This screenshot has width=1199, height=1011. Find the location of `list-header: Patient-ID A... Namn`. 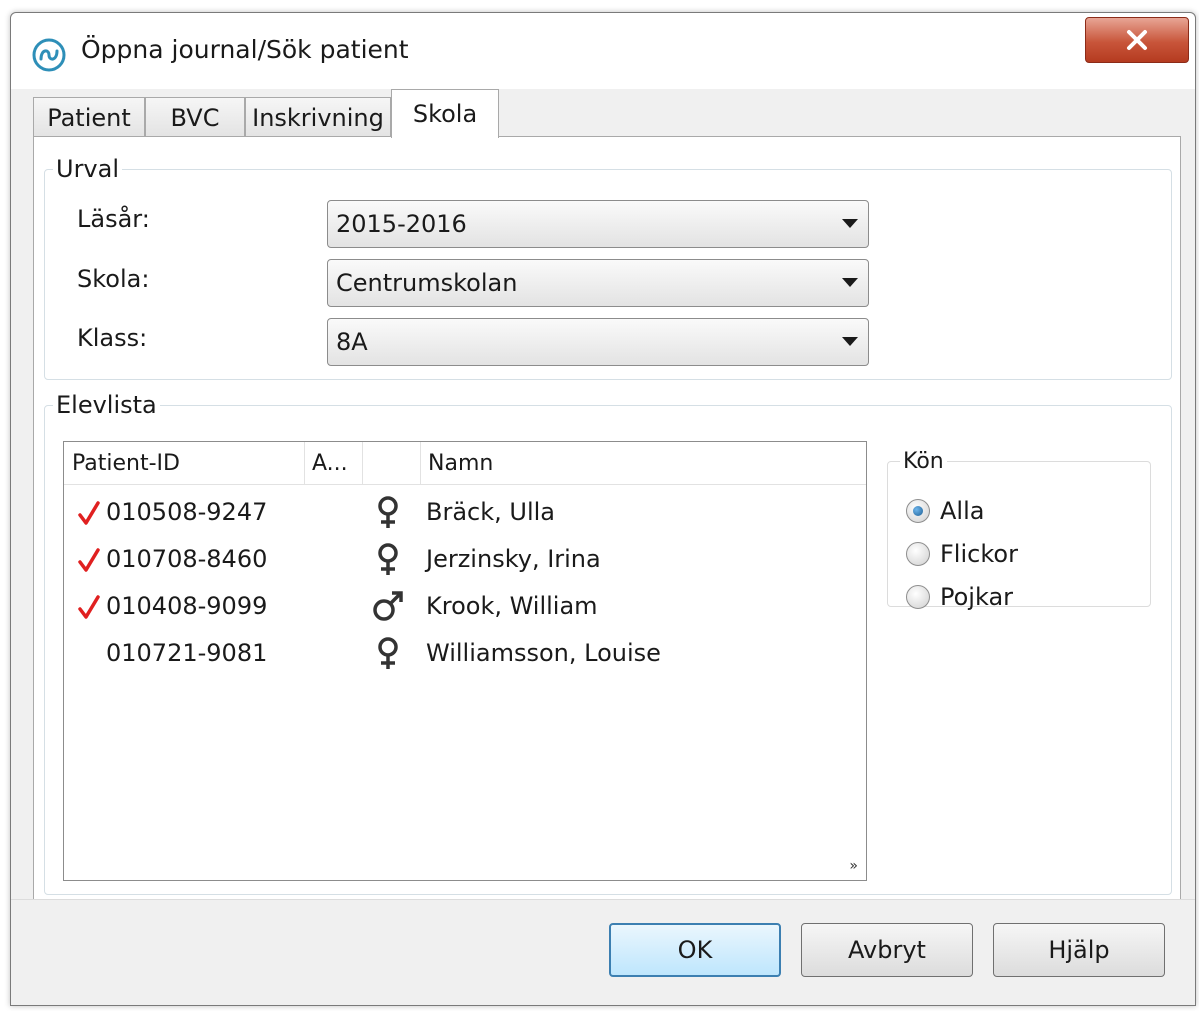

list-header: Patient-ID A... Namn is located at coordinates (465, 463).